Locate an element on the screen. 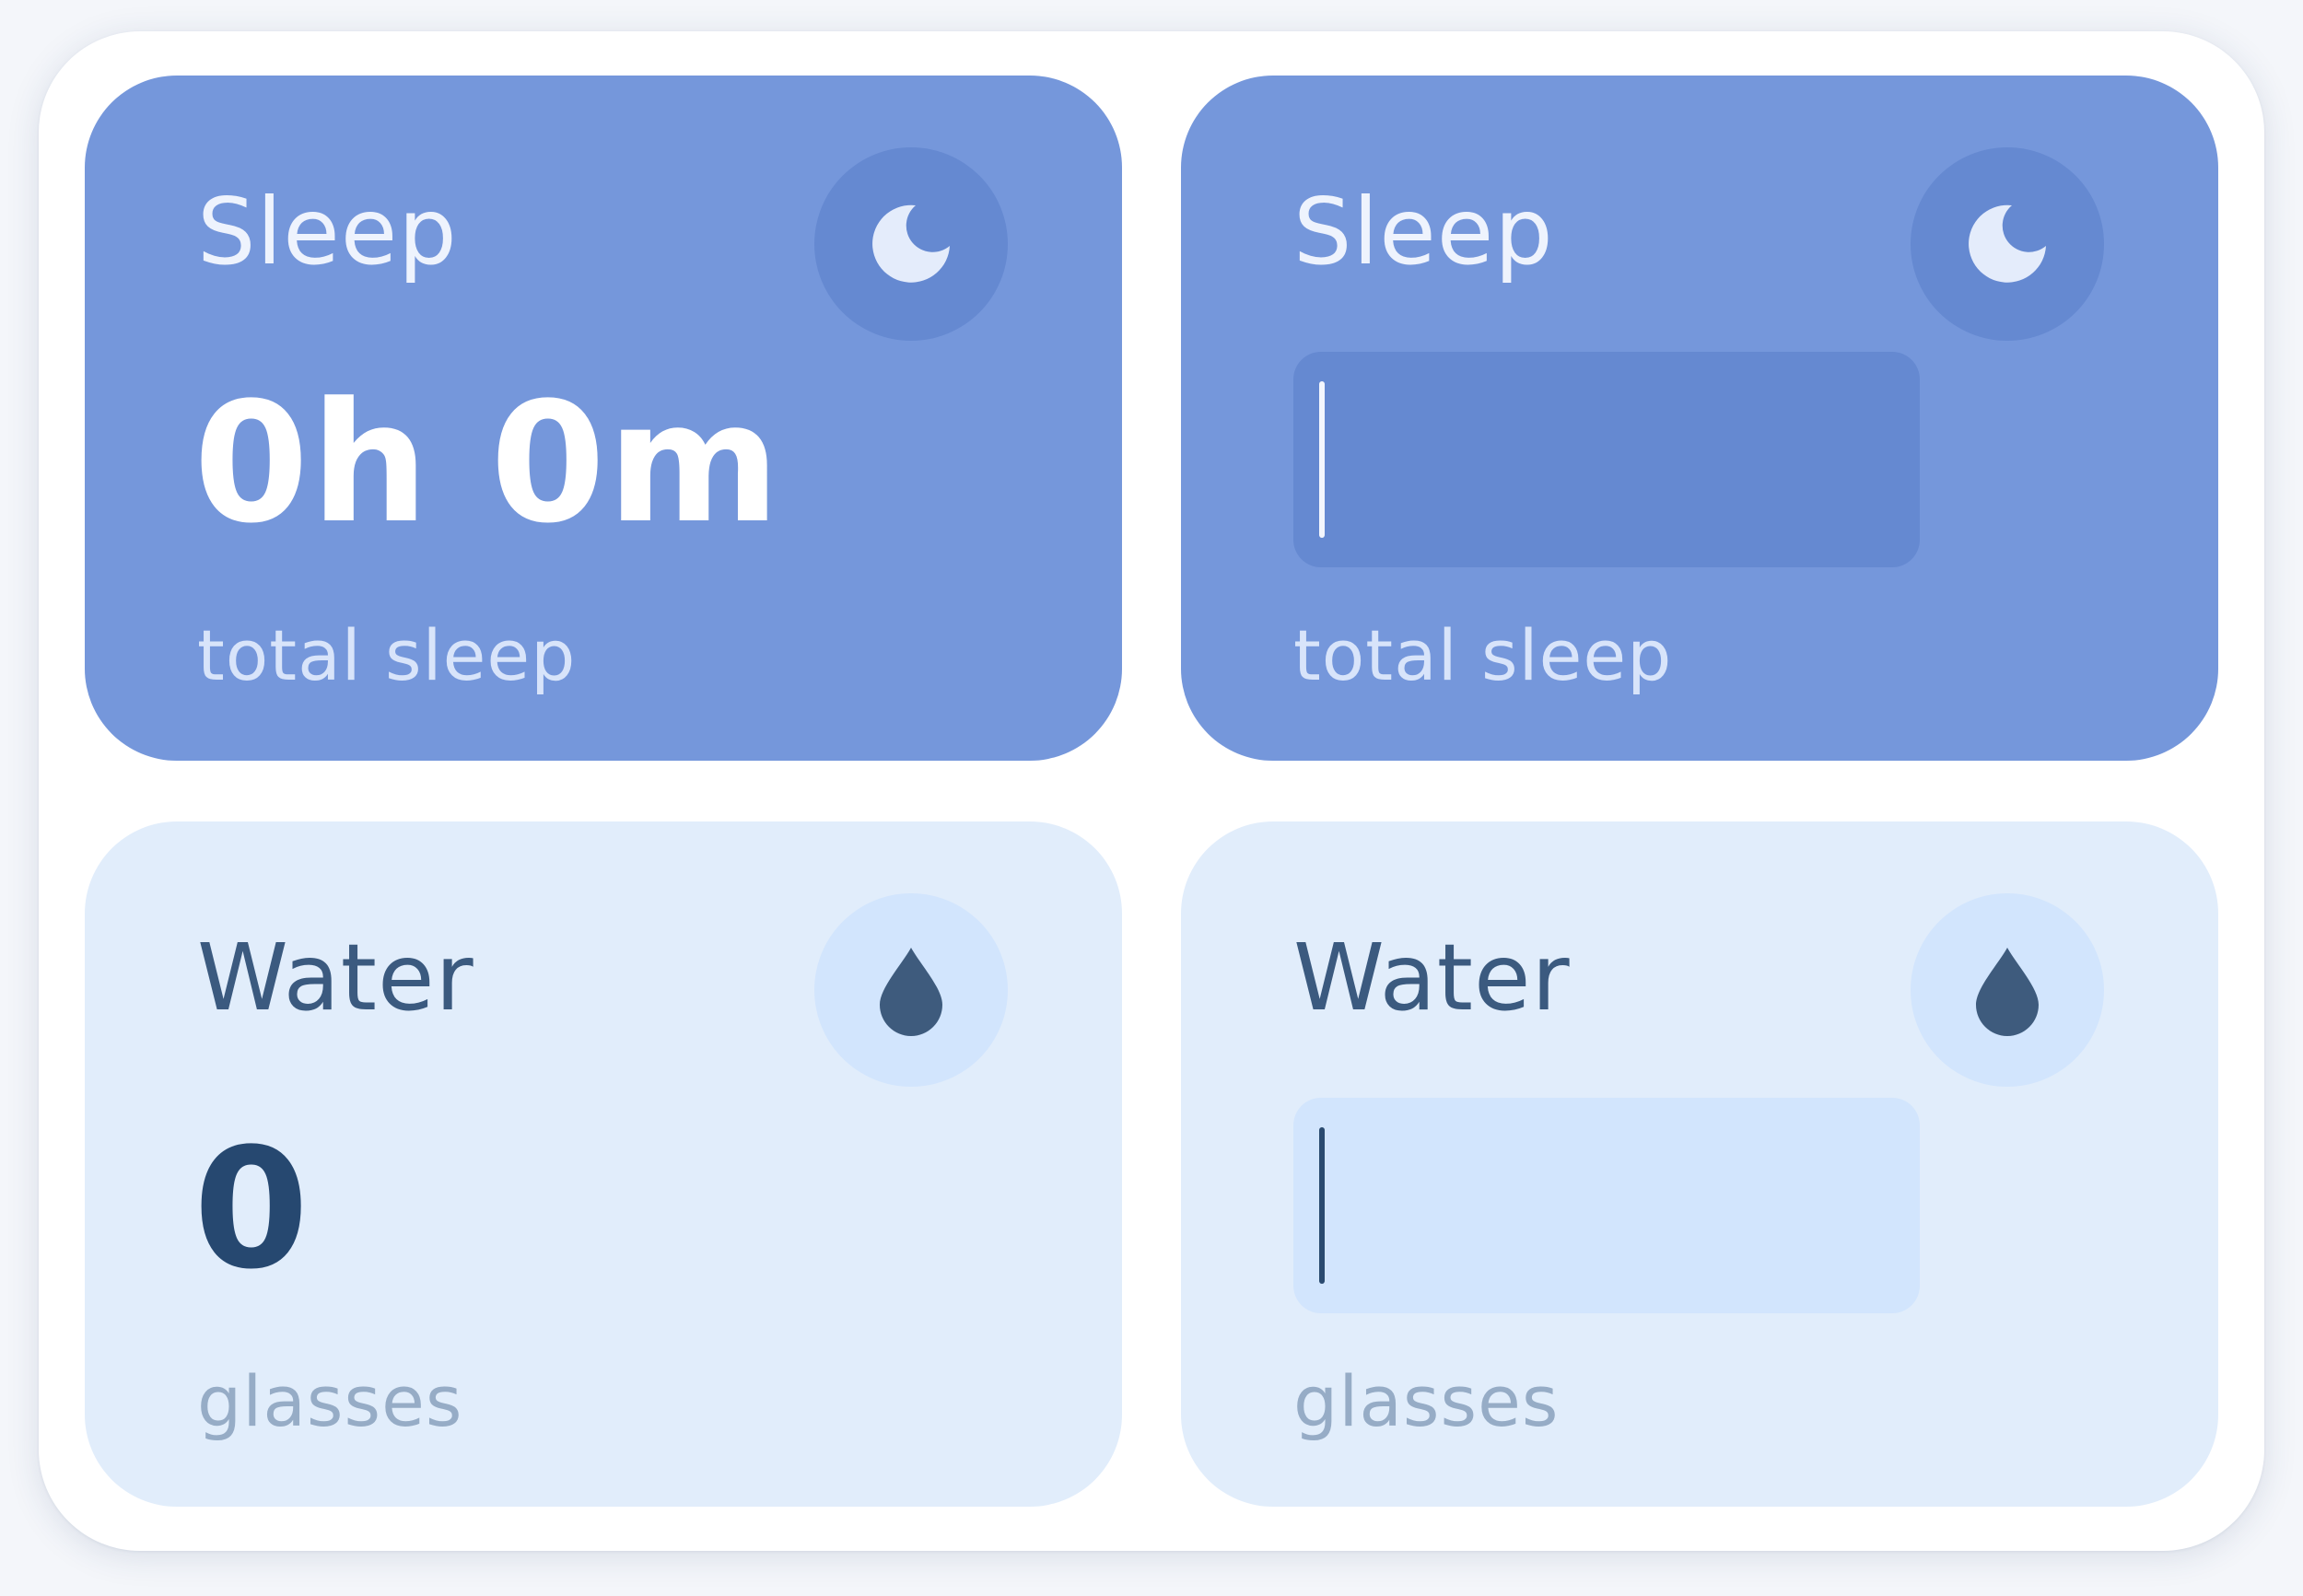  sleep-total-value: 0h 0m is located at coordinates (487, 464).